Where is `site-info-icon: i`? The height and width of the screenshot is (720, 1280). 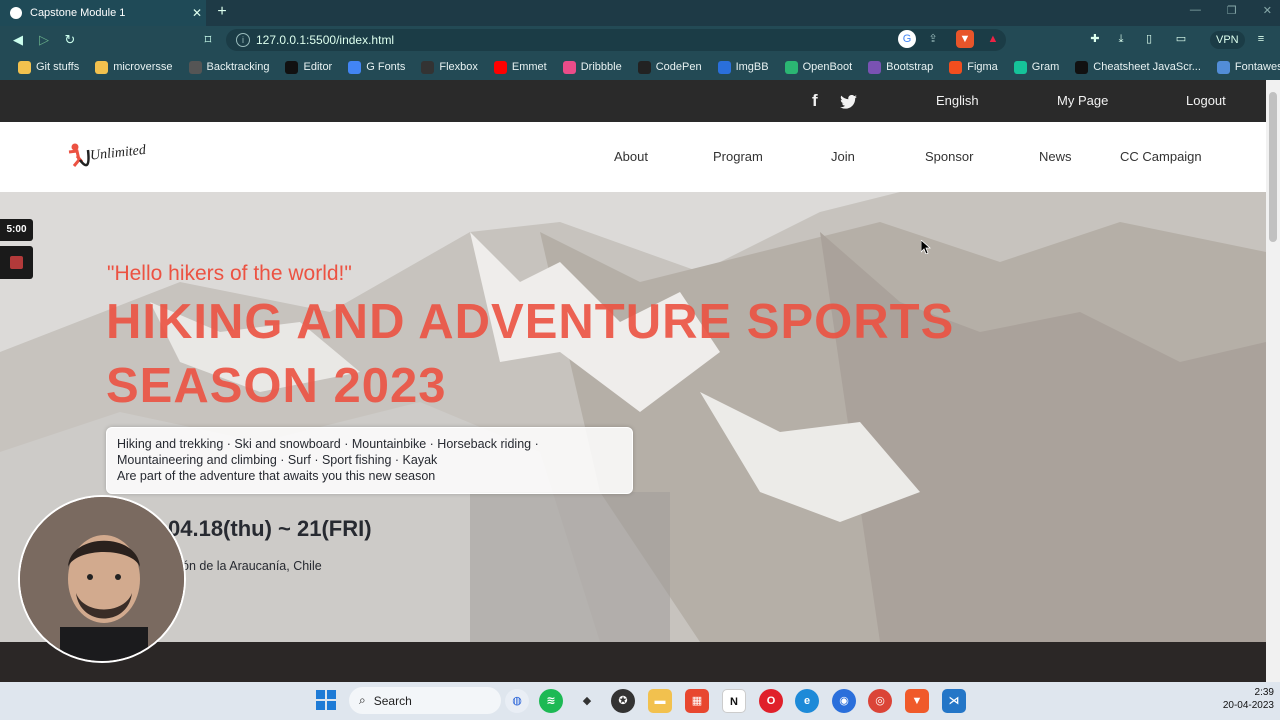
site-info-icon: i is located at coordinates (243, 40).